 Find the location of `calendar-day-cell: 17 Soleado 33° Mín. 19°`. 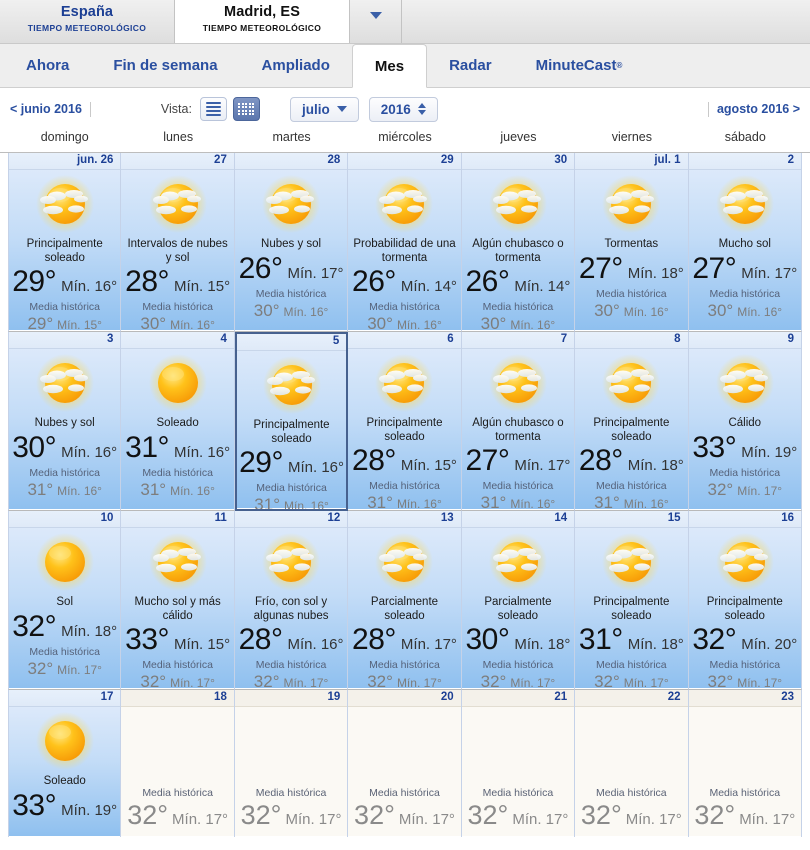

calendar-day-cell: 17 Soleado 33° Mín. 19° is located at coordinates (65, 763).